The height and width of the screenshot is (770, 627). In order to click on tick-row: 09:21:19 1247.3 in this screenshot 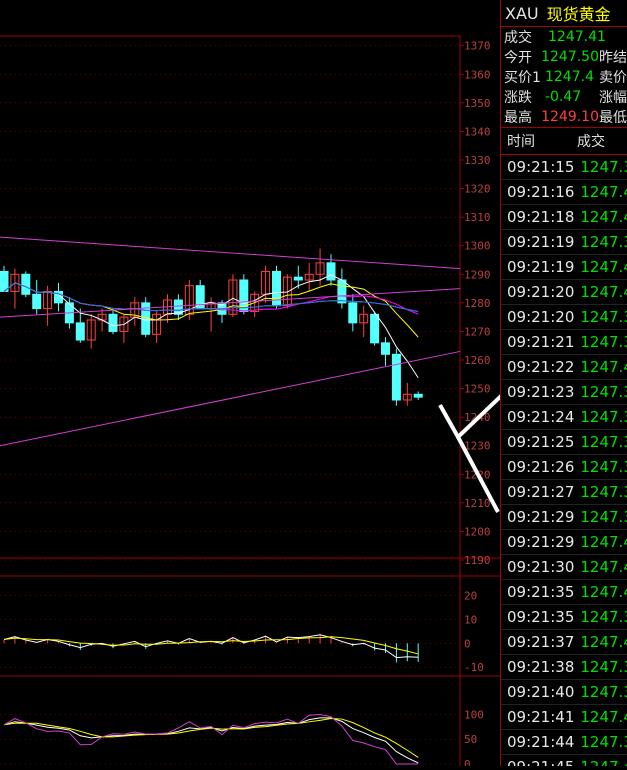, I will do `click(564, 242)`.